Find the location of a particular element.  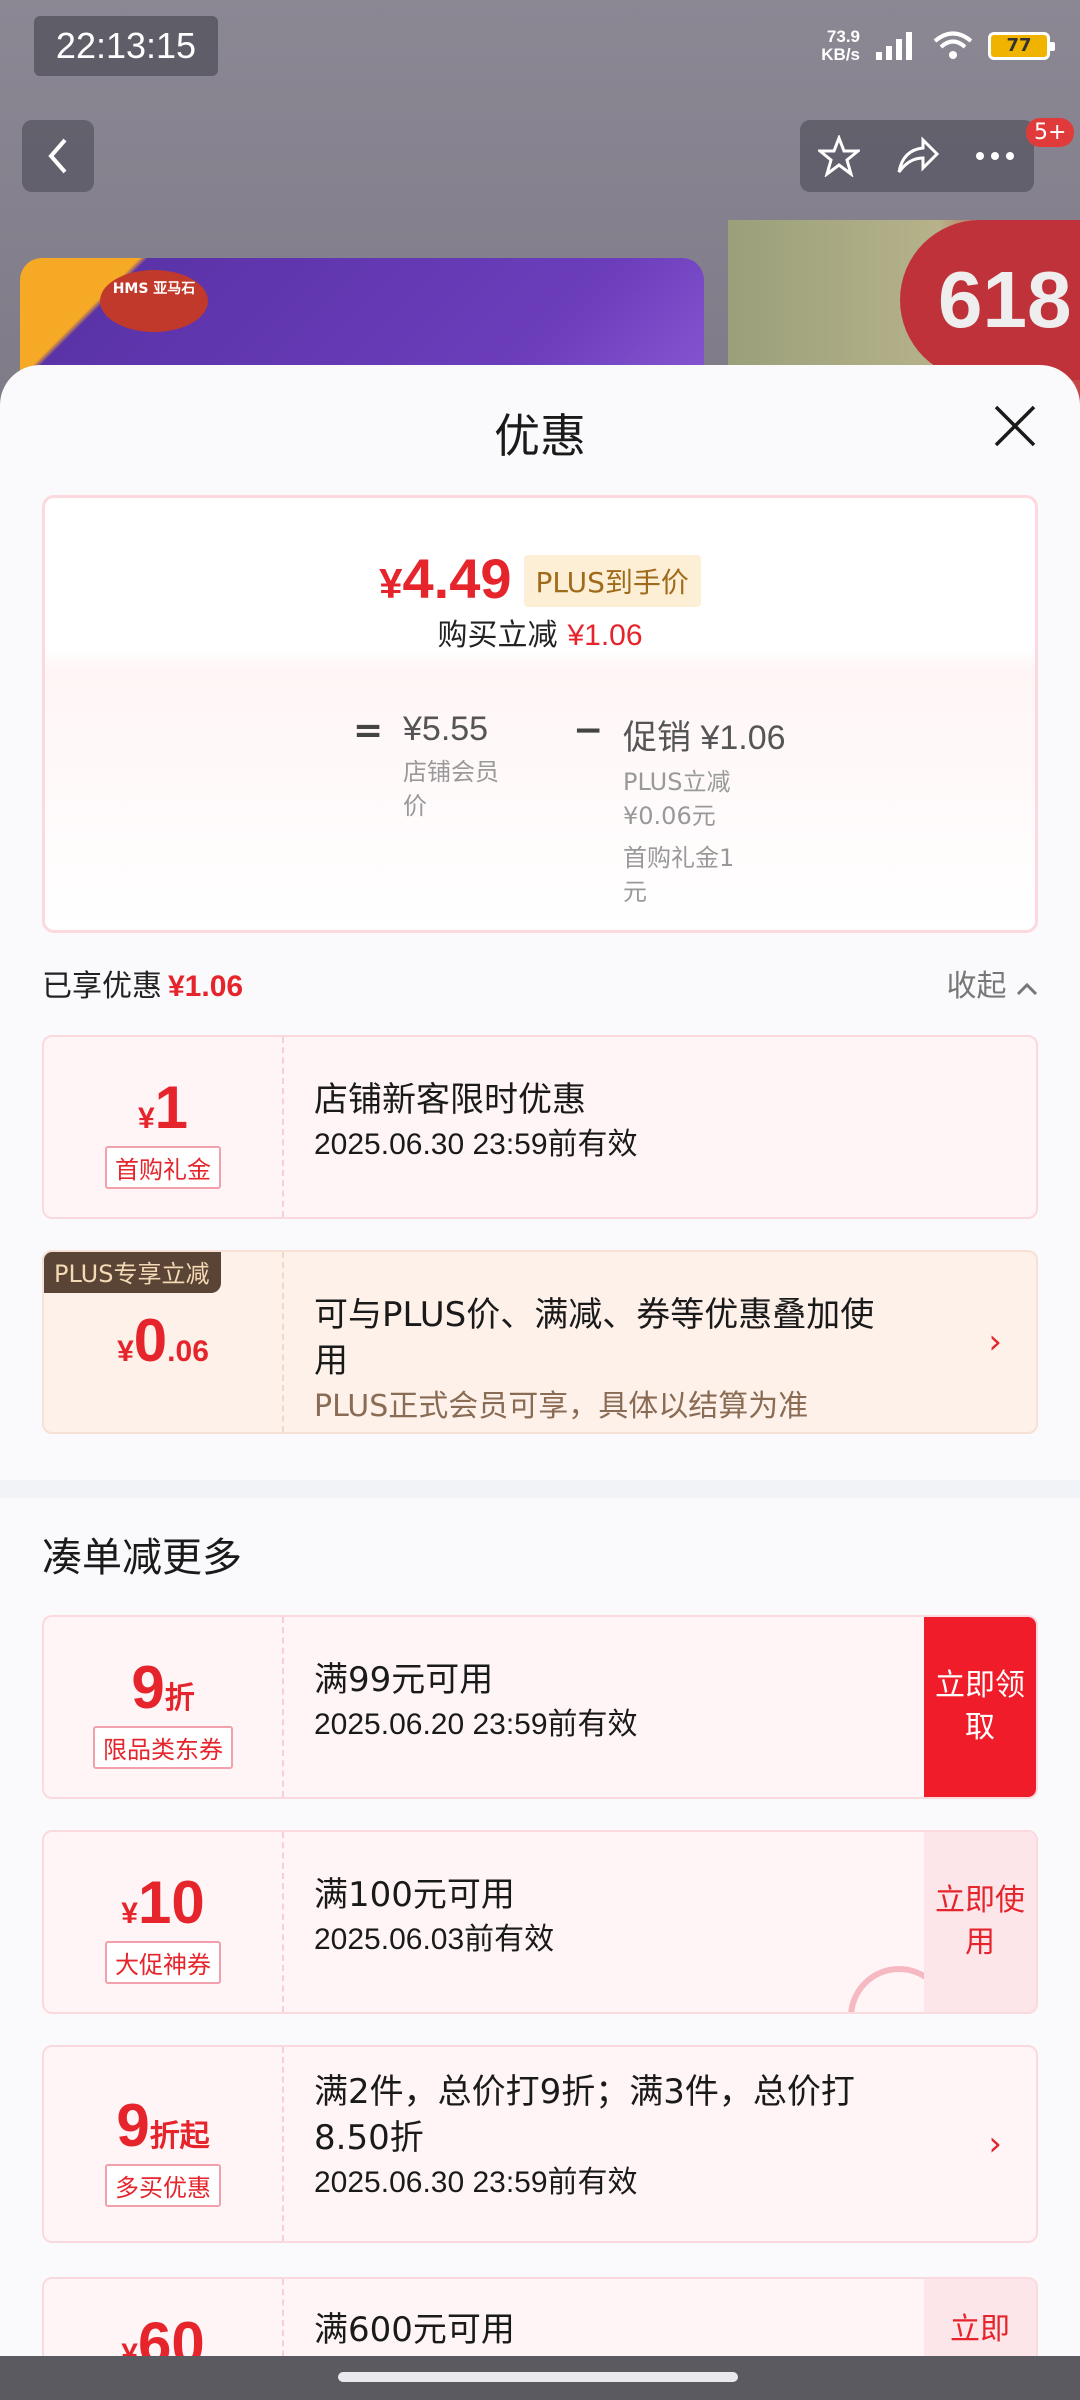

coupon-tag: 首购礼金 is located at coordinates (163, 1167).